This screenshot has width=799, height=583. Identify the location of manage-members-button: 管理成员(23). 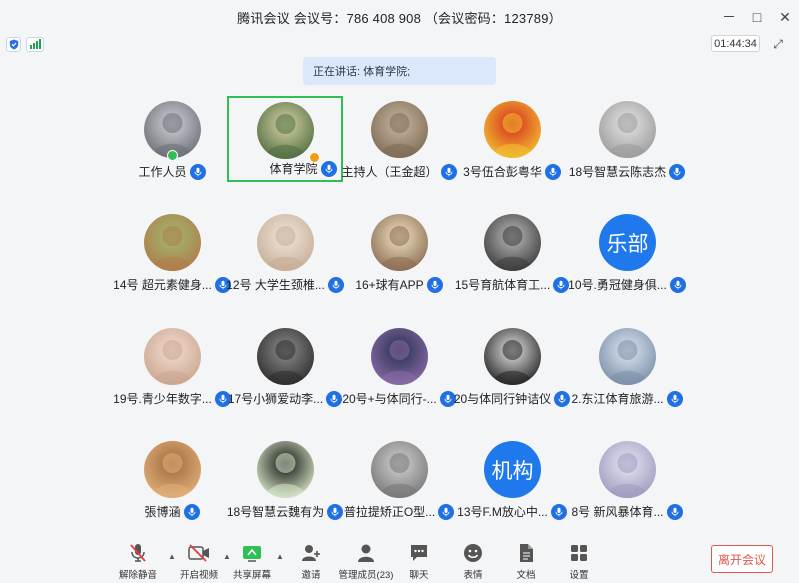
(366, 561).